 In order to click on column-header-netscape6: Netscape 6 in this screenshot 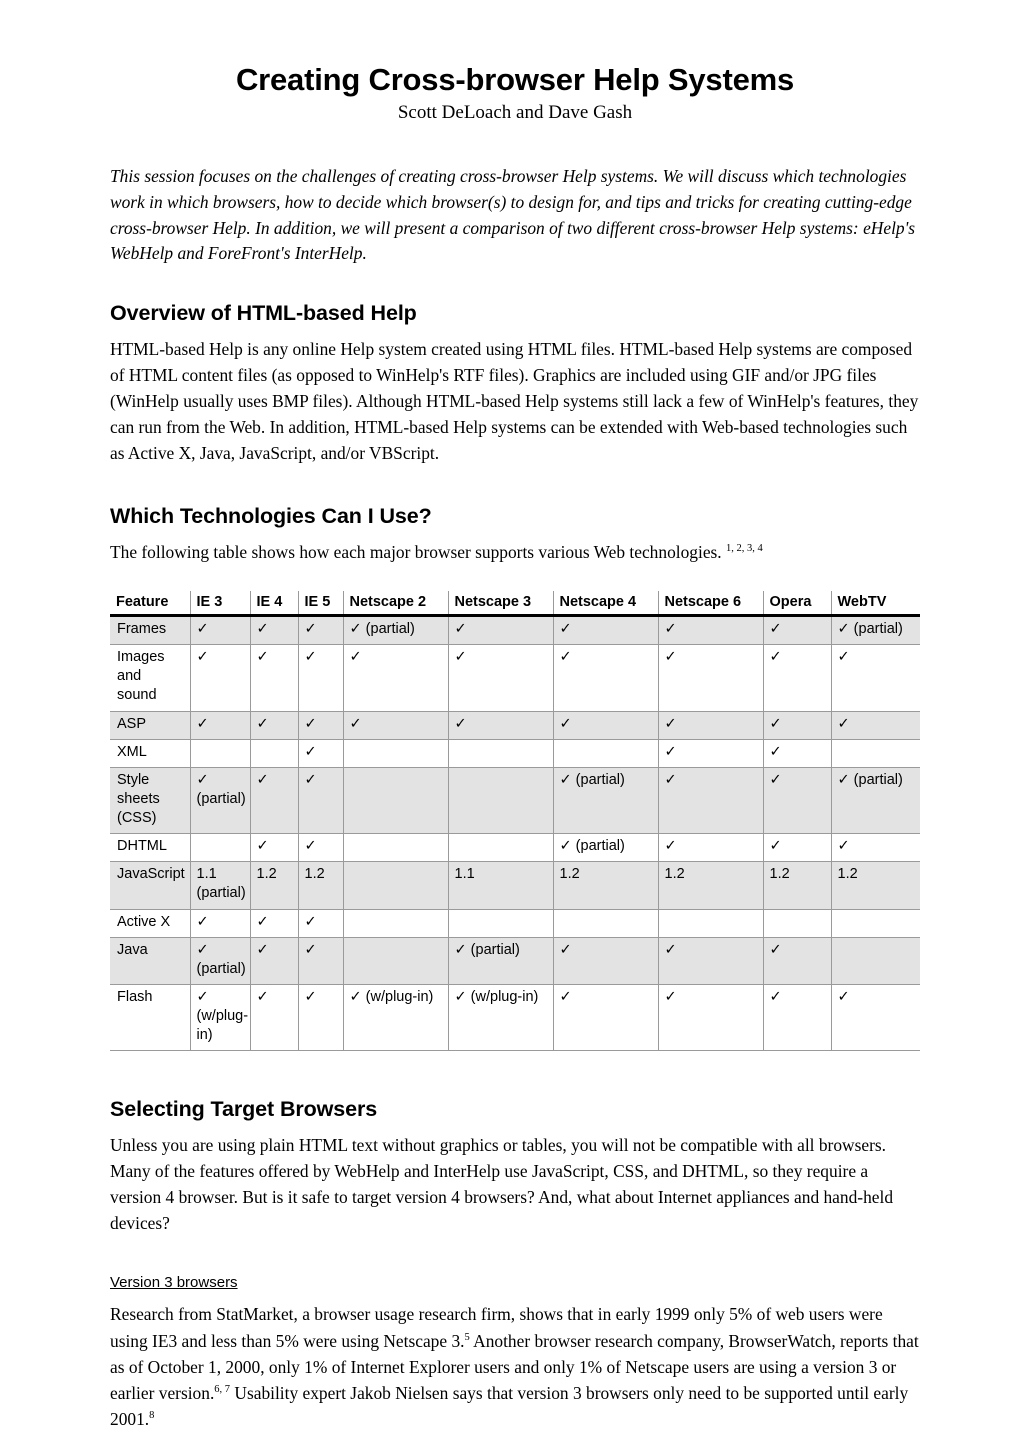, I will do `click(711, 604)`.